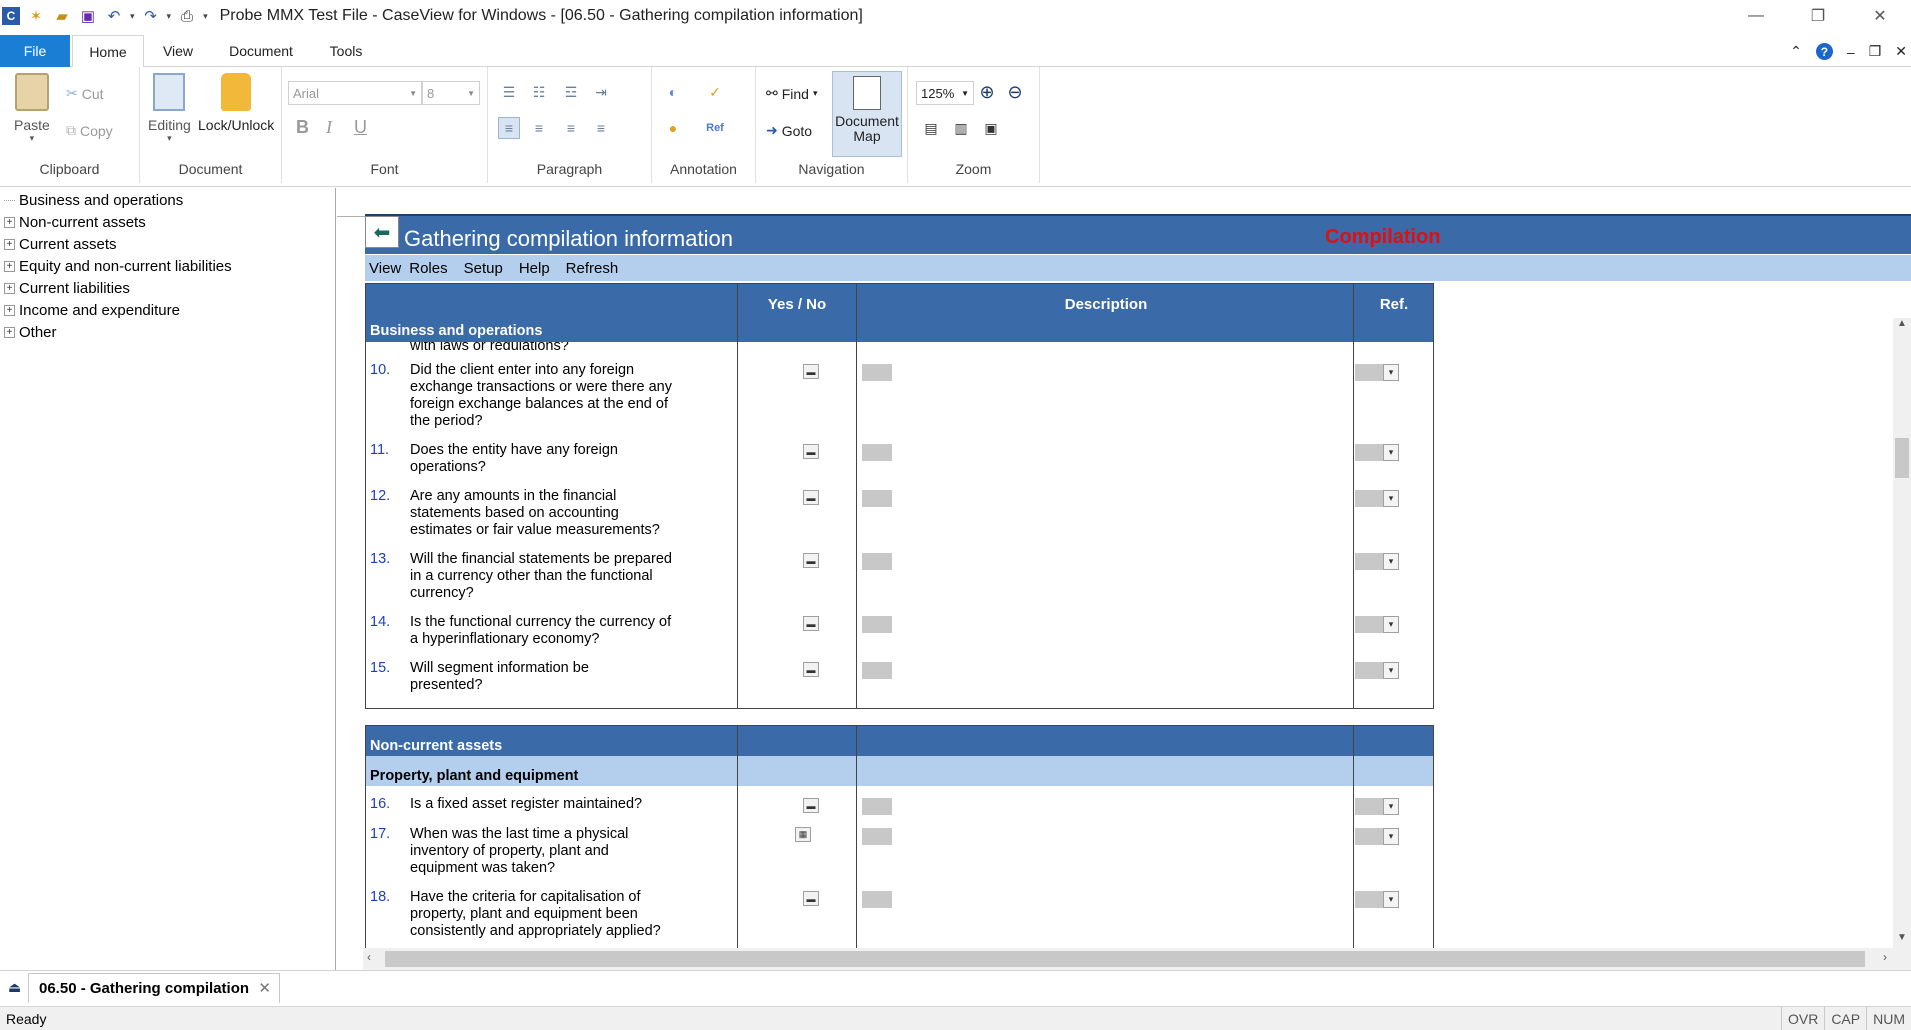 The image size is (1911, 1030). Describe the element at coordinates (1818, 16) in the screenshot. I see `restore-icon: ❐` at that location.